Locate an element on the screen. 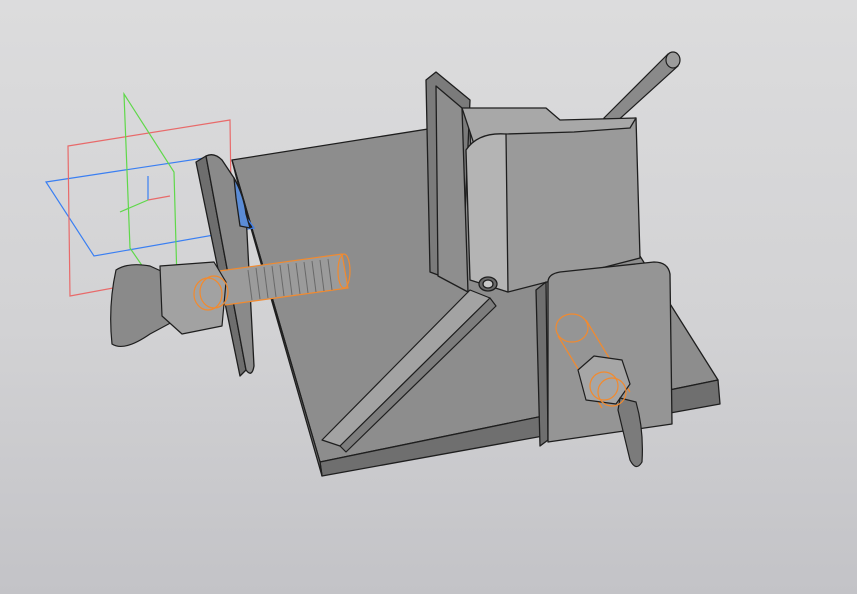 The width and height of the screenshot is (857, 594). bracket-hole-inner is located at coordinates (488, 284).